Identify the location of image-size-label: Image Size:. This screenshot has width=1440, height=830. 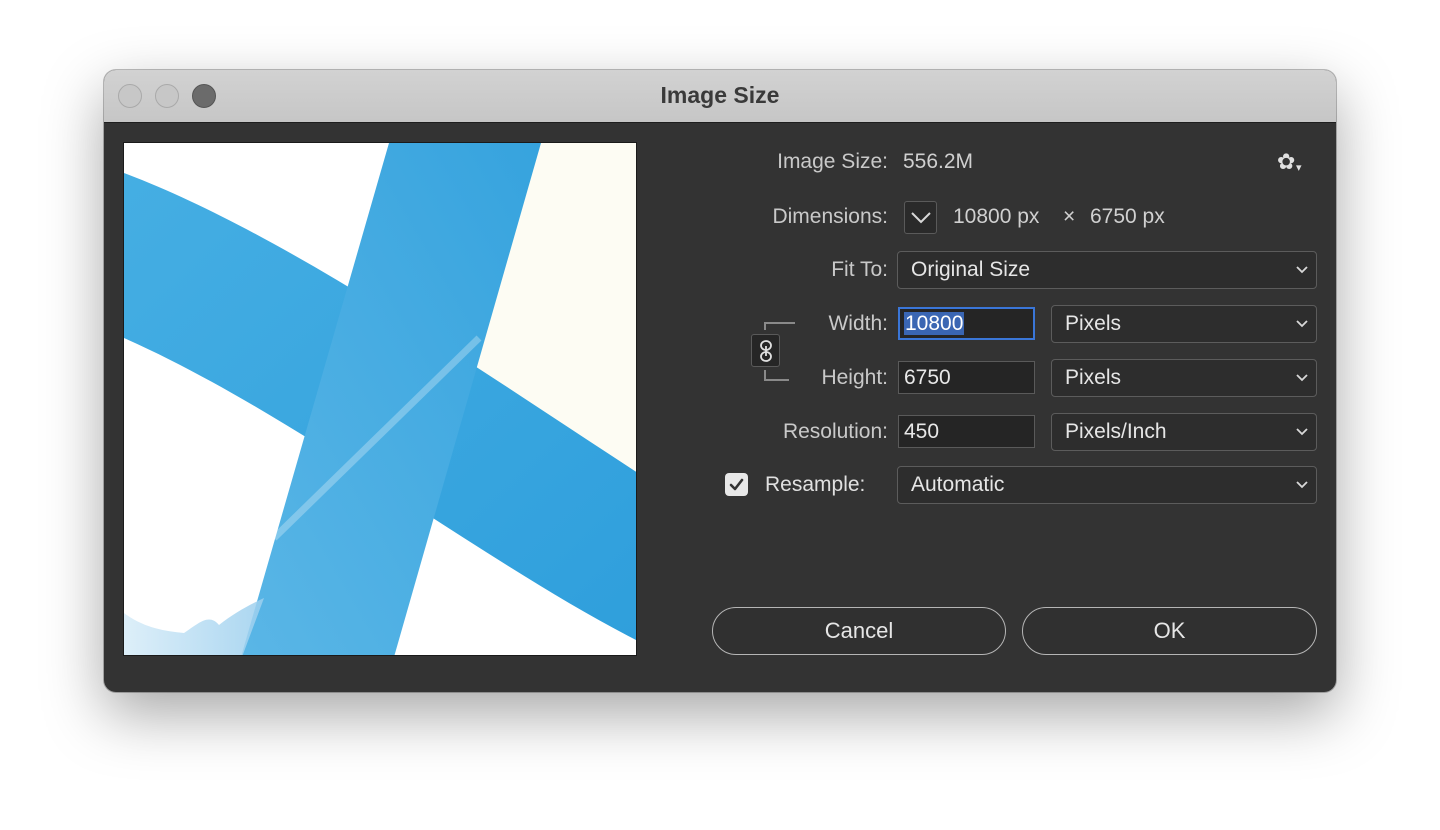
(832, 161).